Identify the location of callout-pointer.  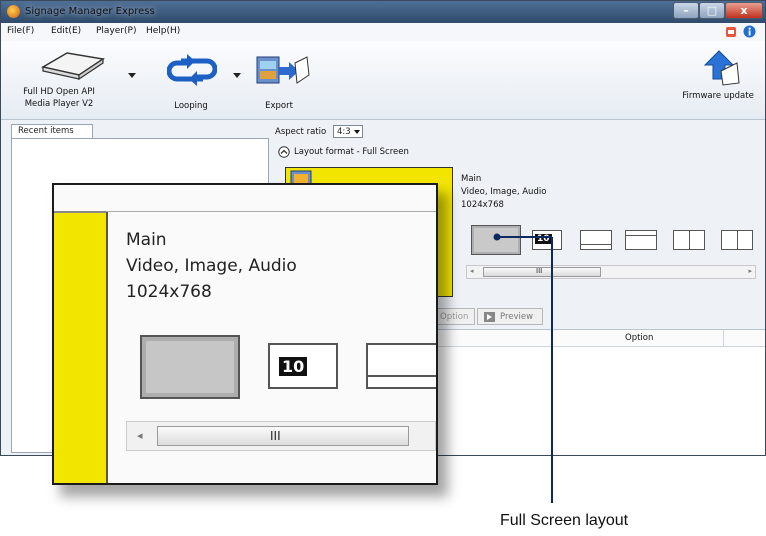
(523, 368).